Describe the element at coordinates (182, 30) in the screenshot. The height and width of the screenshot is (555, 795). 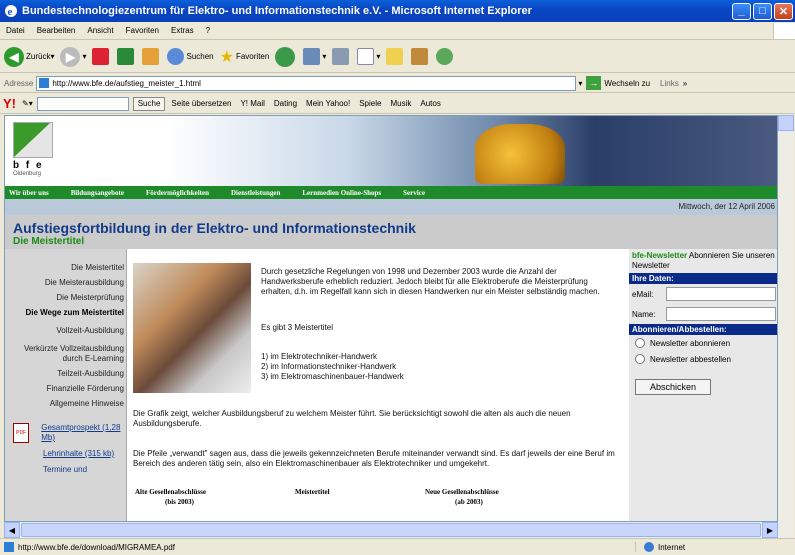
I see `menu-extras: Extras` at that location.